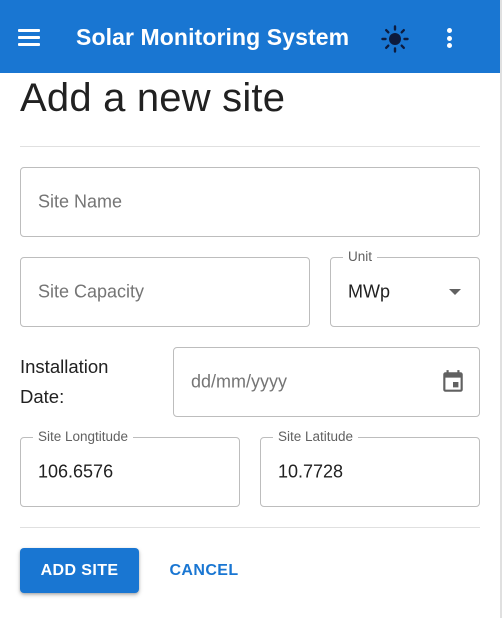 This screenshot has width=502, height=618. What do you see at coordinates (64, 382) in the screenshot?
I see `installation-date-label: Installation Date:` at bounding box center [64, 382].